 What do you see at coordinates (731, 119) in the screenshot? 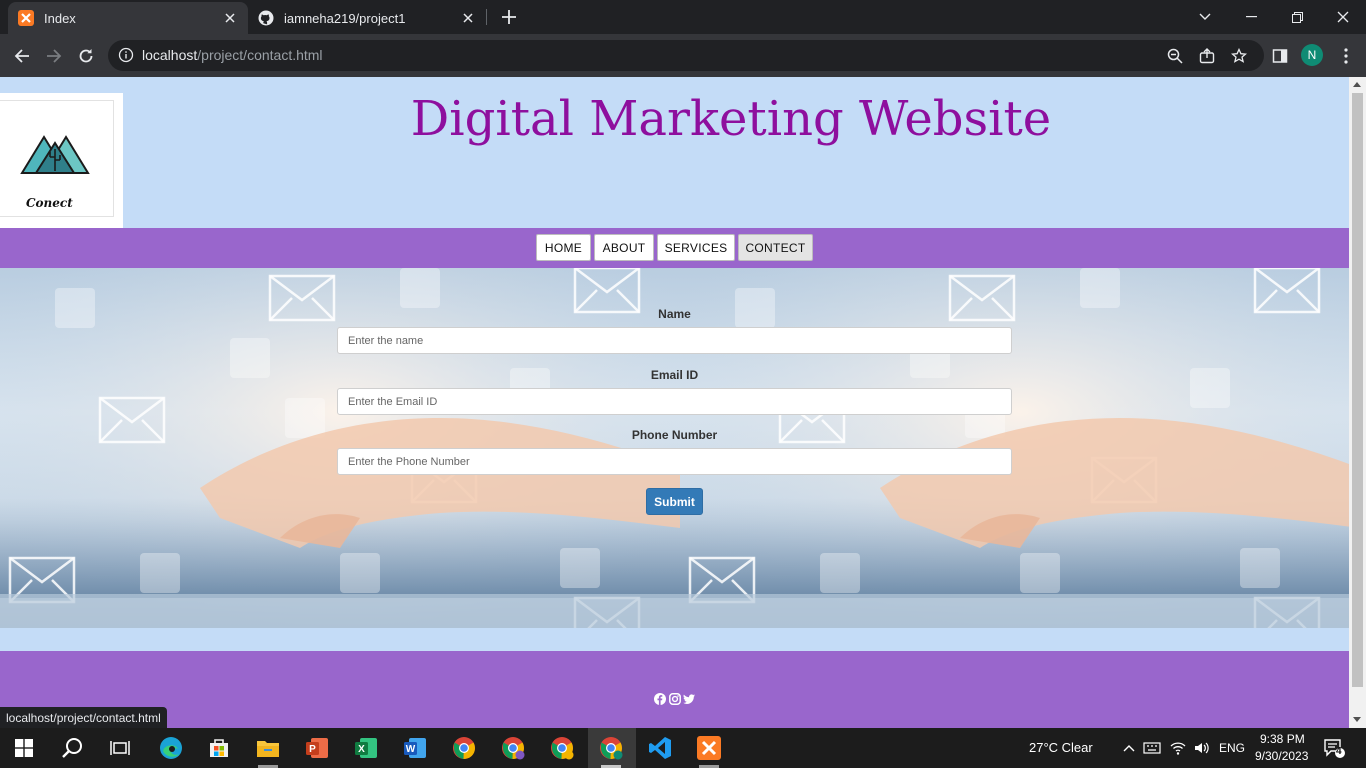
I see `page-title: Digital Marketing Website` at bounding box center [731, 119].